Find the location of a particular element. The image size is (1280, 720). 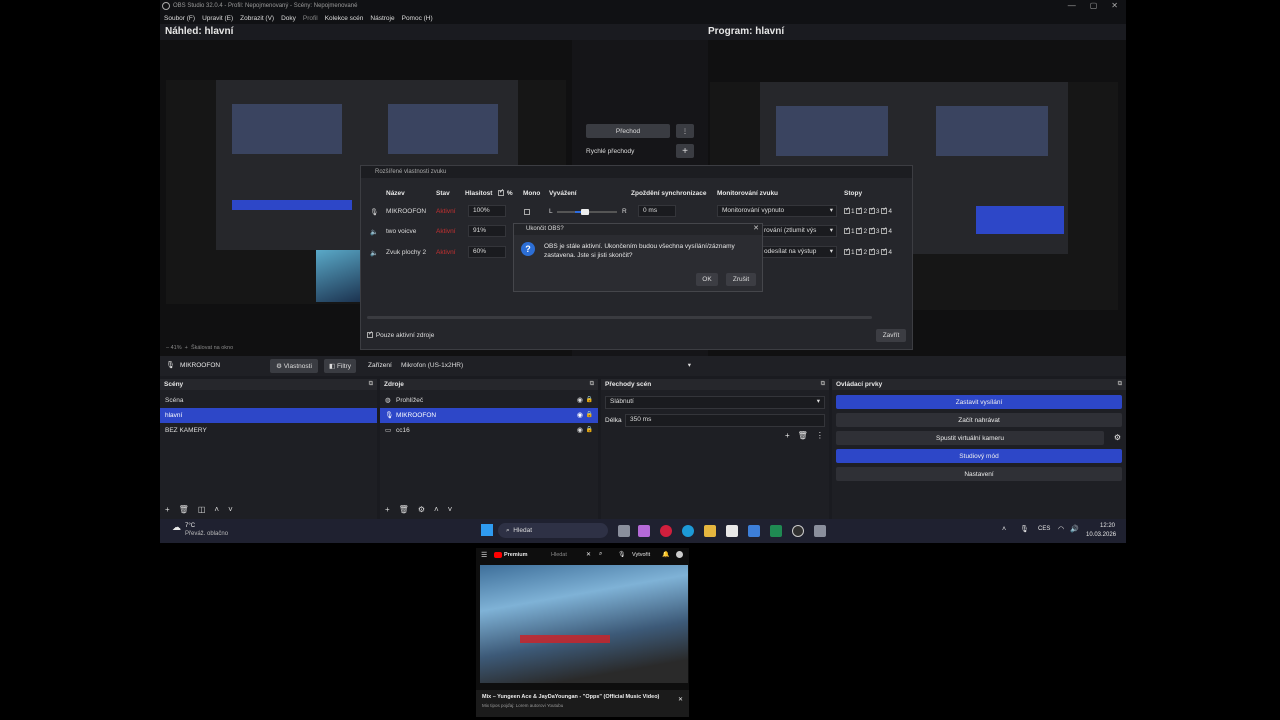

transition-button: Přechod is located at coordinates (628, 131).